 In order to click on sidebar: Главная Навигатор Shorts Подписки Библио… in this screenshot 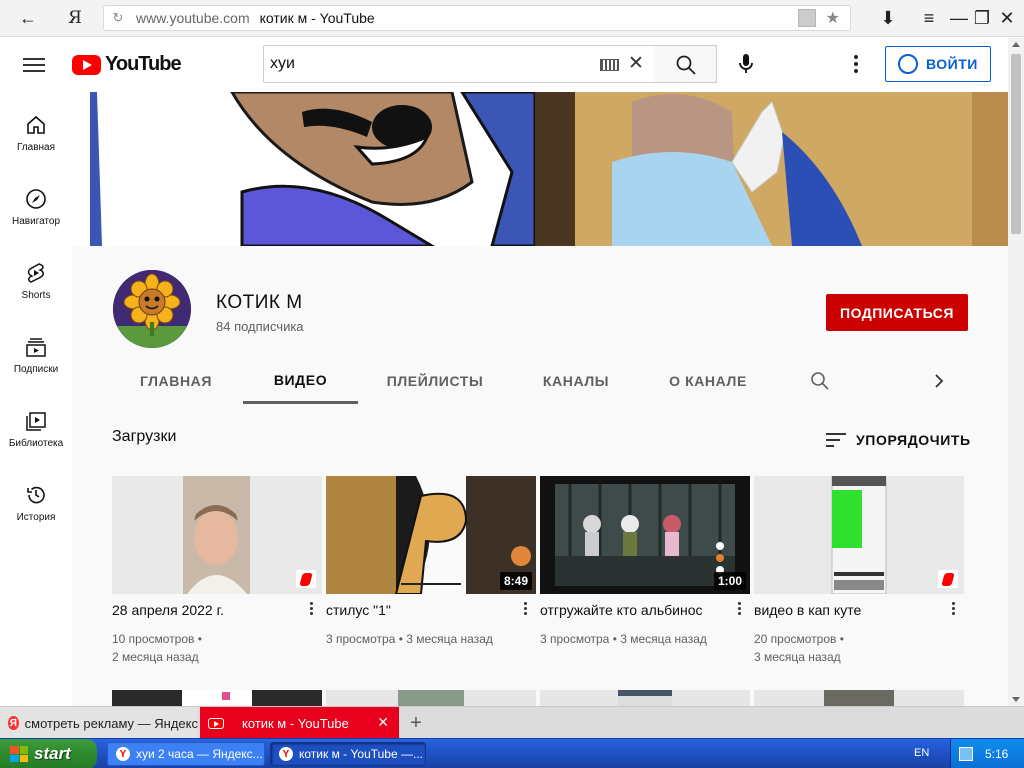, I will do `click(36, 399)`.